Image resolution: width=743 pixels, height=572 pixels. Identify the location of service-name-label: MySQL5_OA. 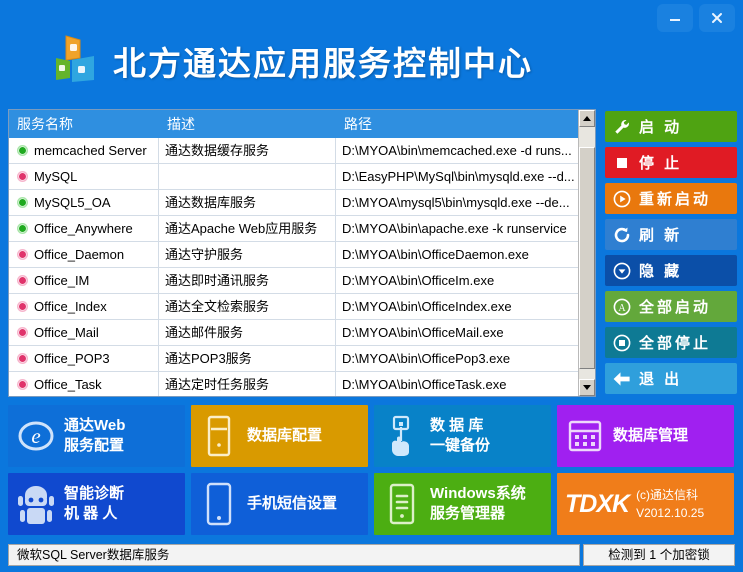
(72, 202).